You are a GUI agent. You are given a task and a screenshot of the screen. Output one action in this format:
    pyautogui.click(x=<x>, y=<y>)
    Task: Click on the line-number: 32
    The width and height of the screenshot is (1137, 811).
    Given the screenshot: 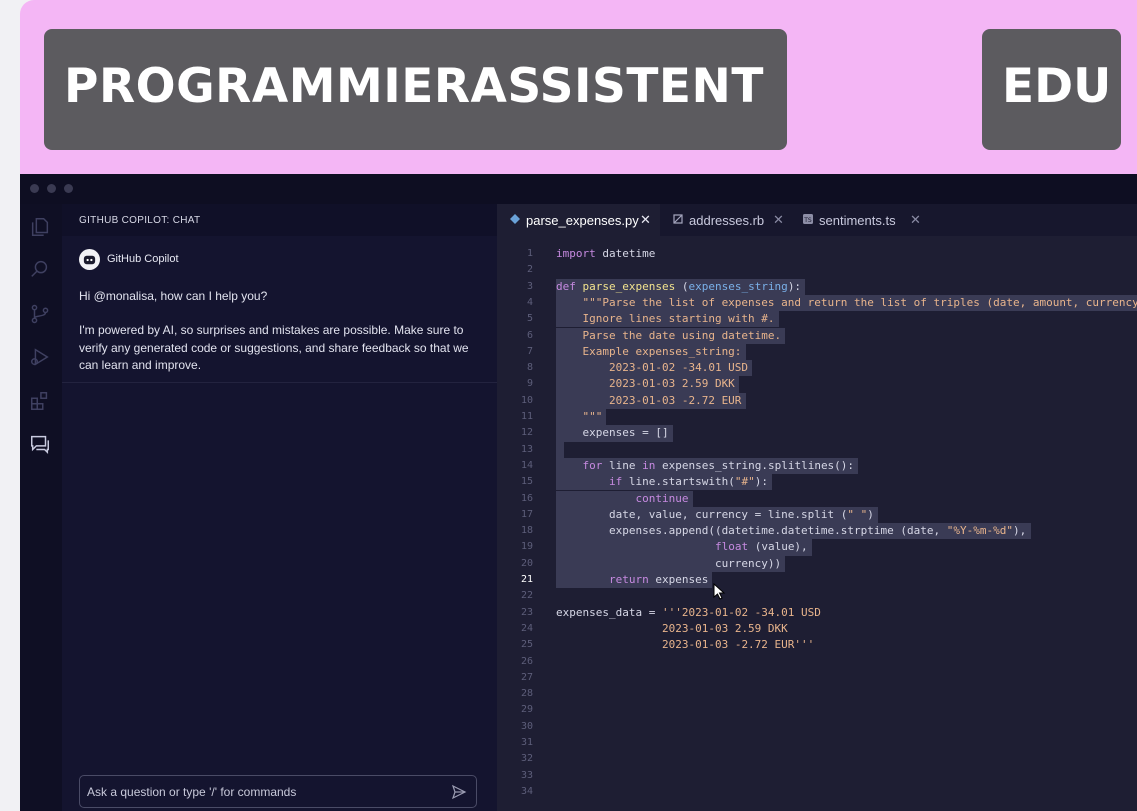 What is the action you would take?
    pyautogui.click(x=526, y=759)
    